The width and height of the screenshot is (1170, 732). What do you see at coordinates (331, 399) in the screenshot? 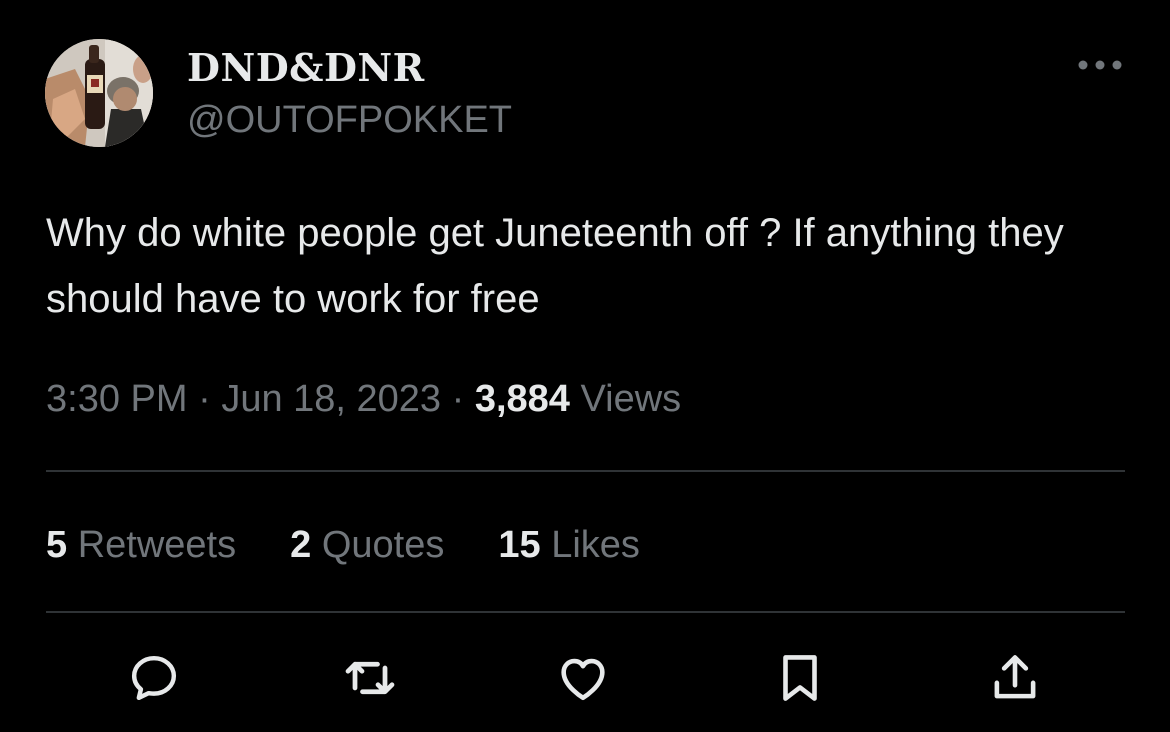
I see `tweet-date: Jun 18, 2023` at bounding box center [331, 399].